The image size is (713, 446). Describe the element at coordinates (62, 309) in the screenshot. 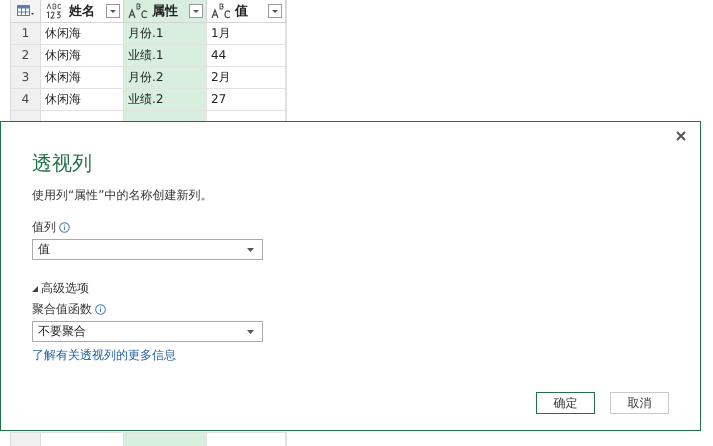

I see `field-label: 聚合值函数` at that location.